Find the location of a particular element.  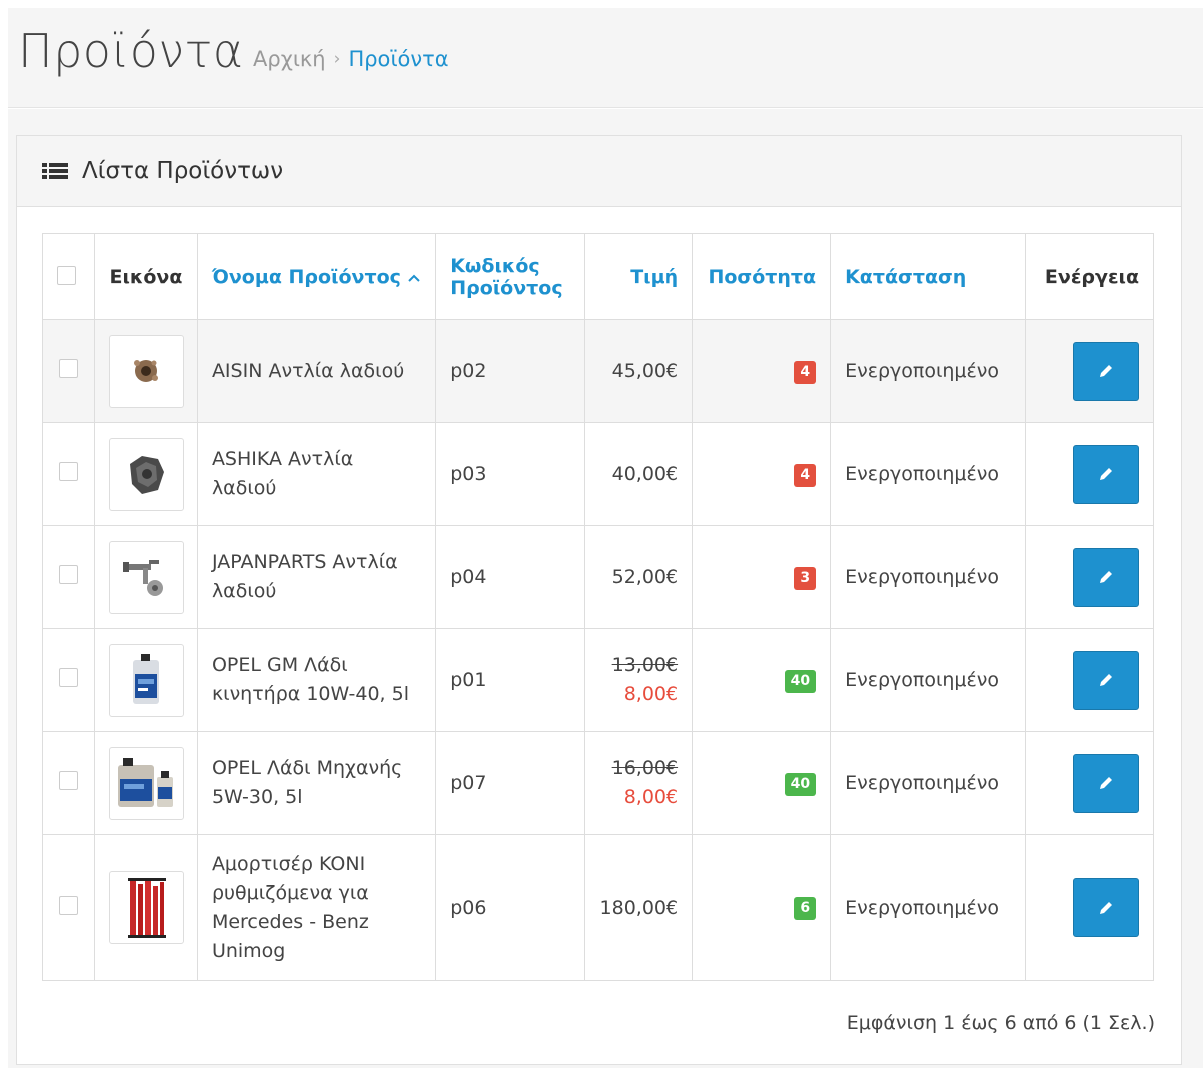

column-price: Τιμή is located at coordinates (639, 276).